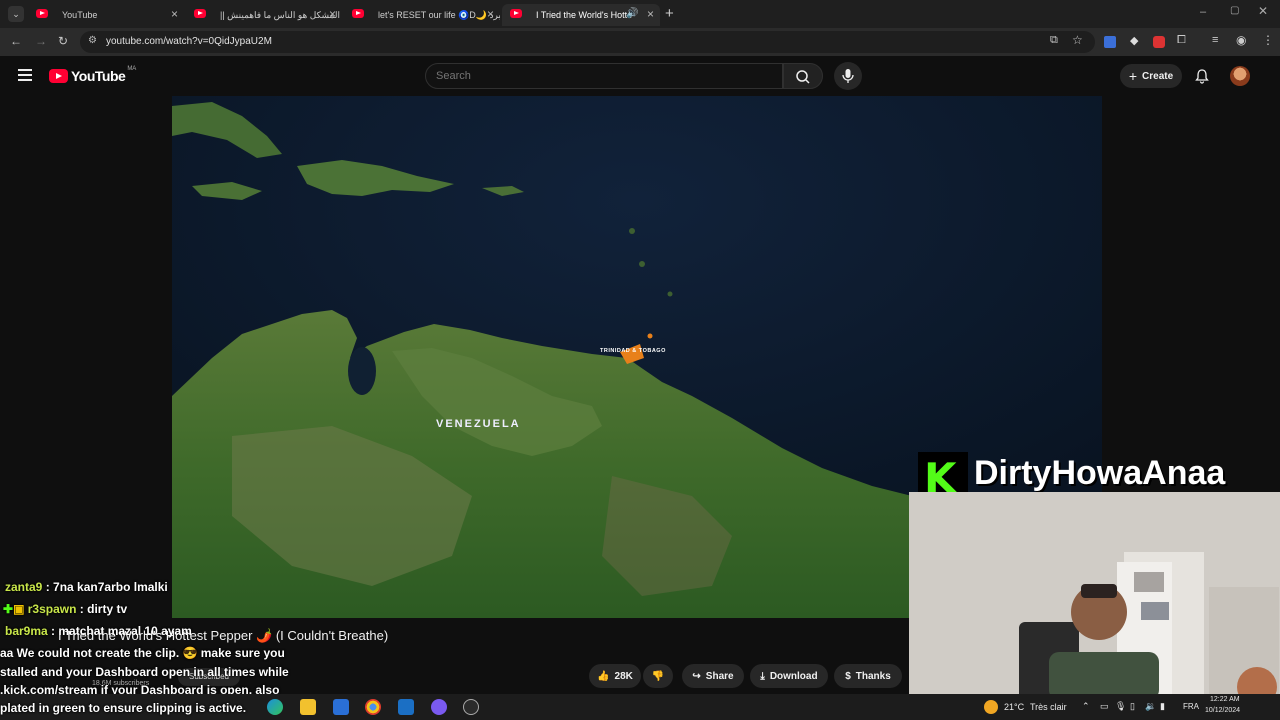 Image resolution: width=1280 pixels, height=720 pixels. What do you see at coordinates (16, 14) in the screenshot?
I see `tab-search-button: ⌄` at bounding box center [16, 14].